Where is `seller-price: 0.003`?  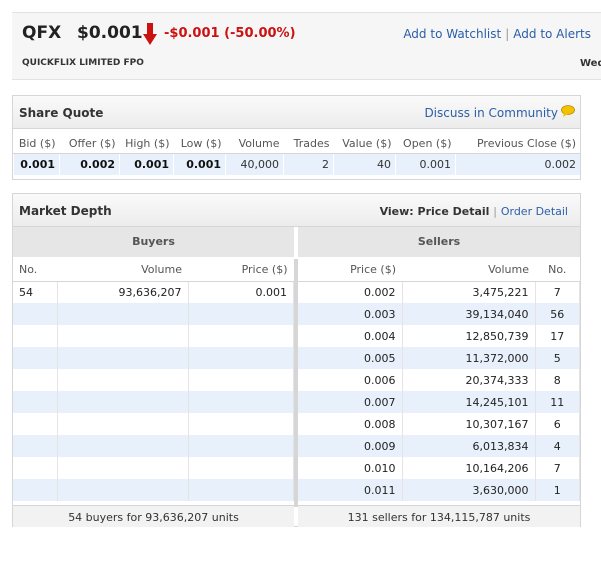 seller-price: 0.003 is located at coordinates (350, 314).